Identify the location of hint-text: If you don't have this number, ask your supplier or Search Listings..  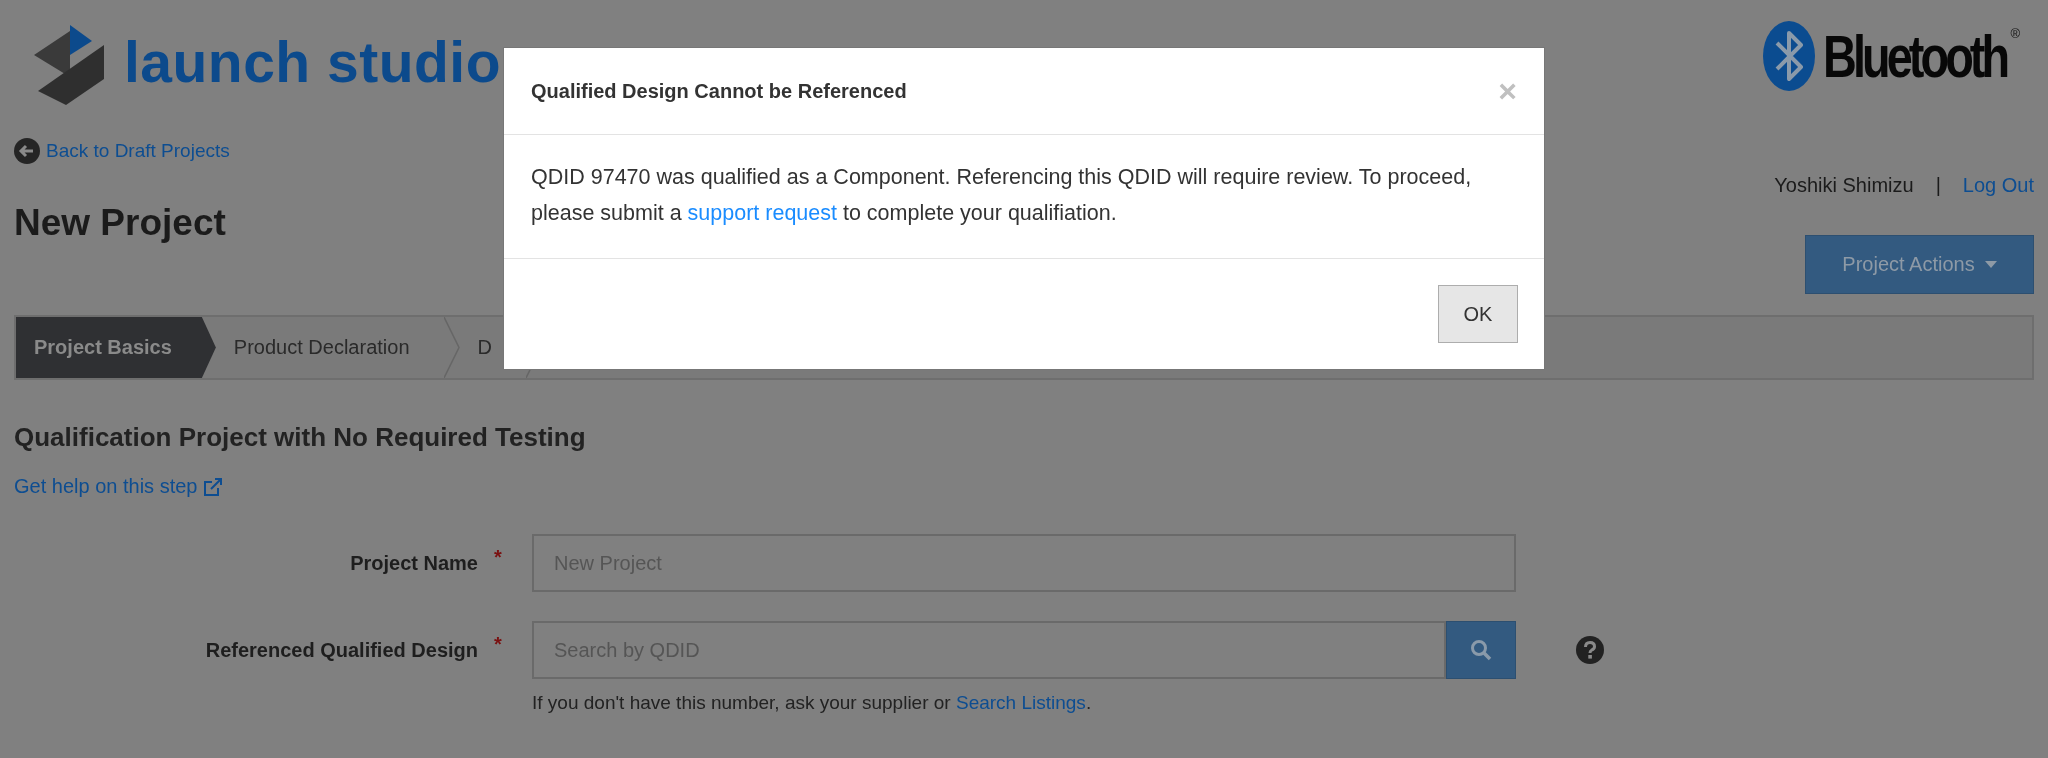
(812, 703).